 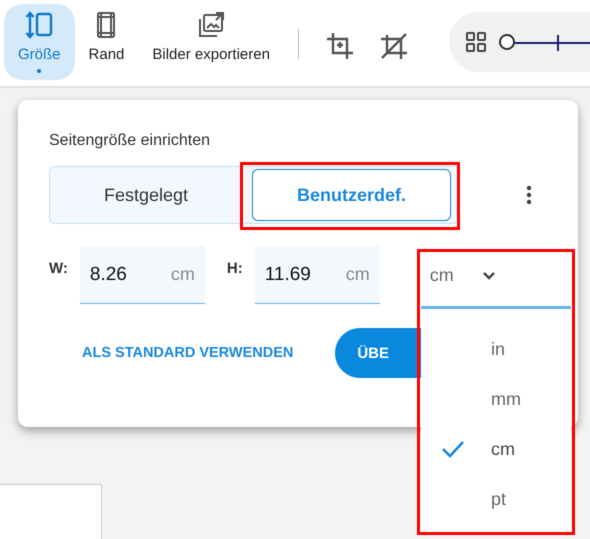 I want to click on field-label: H:, so click(x=234, y=268).